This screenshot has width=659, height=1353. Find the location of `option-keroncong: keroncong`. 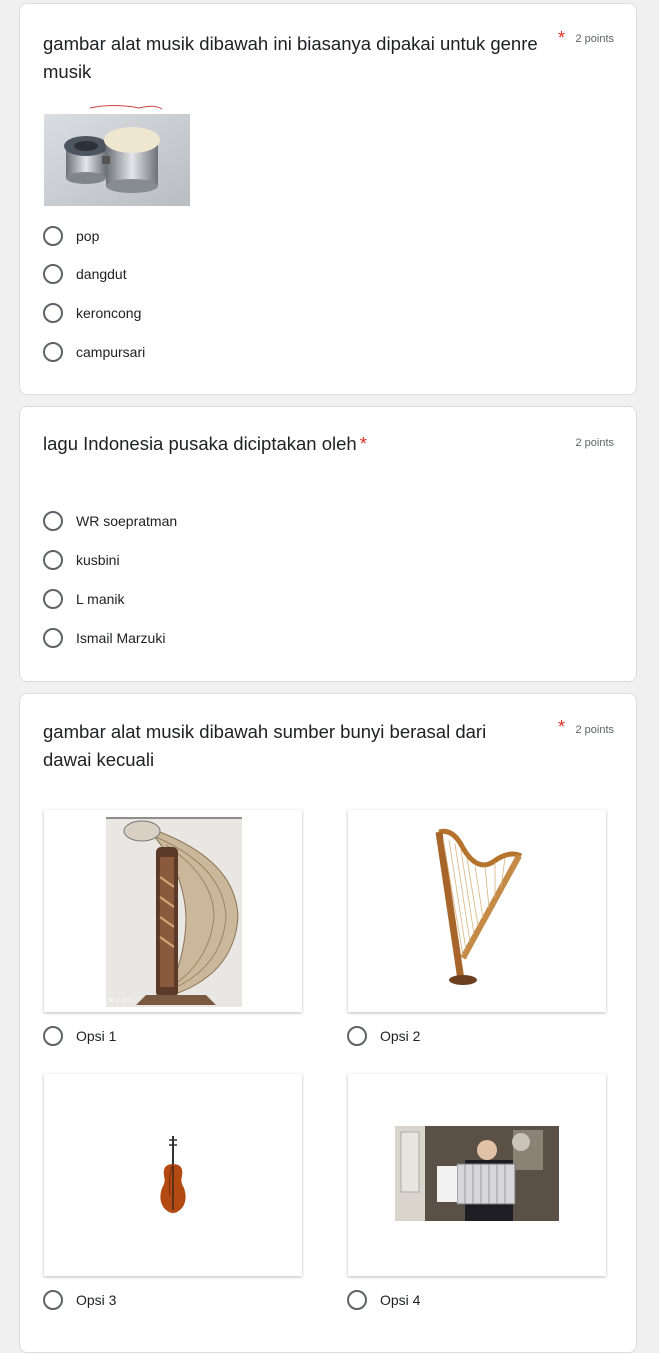

option-keroncong: keroncong is located at coordinates (92, 313).